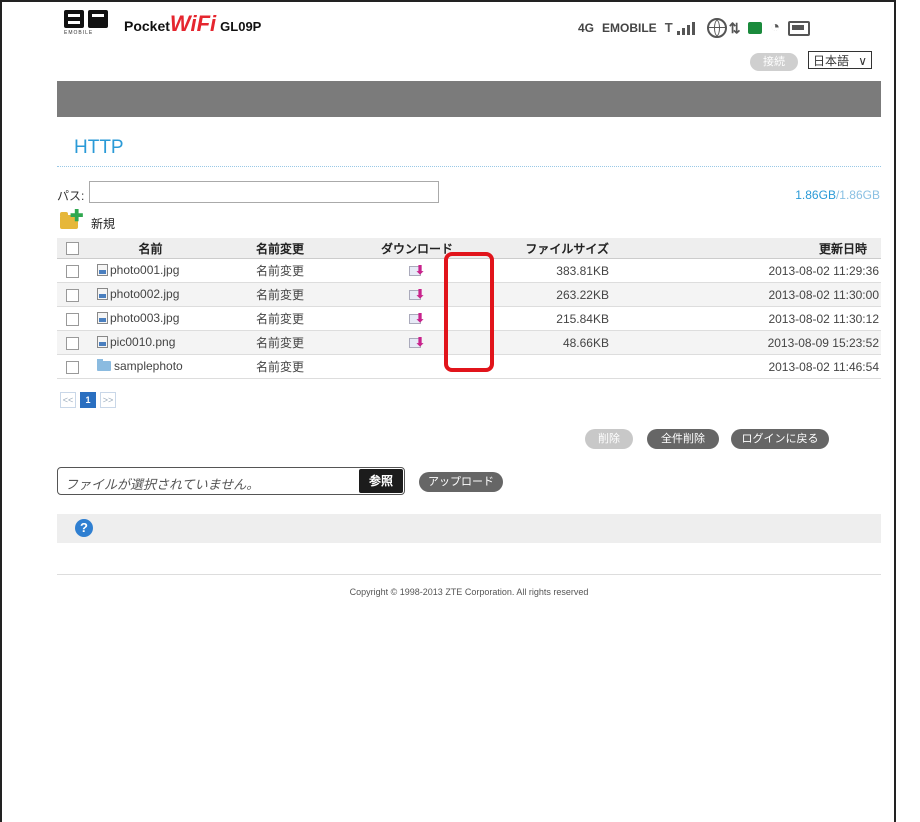  I want to click on file-date: 2013-08-02 11:30:12, so click(761, 318).